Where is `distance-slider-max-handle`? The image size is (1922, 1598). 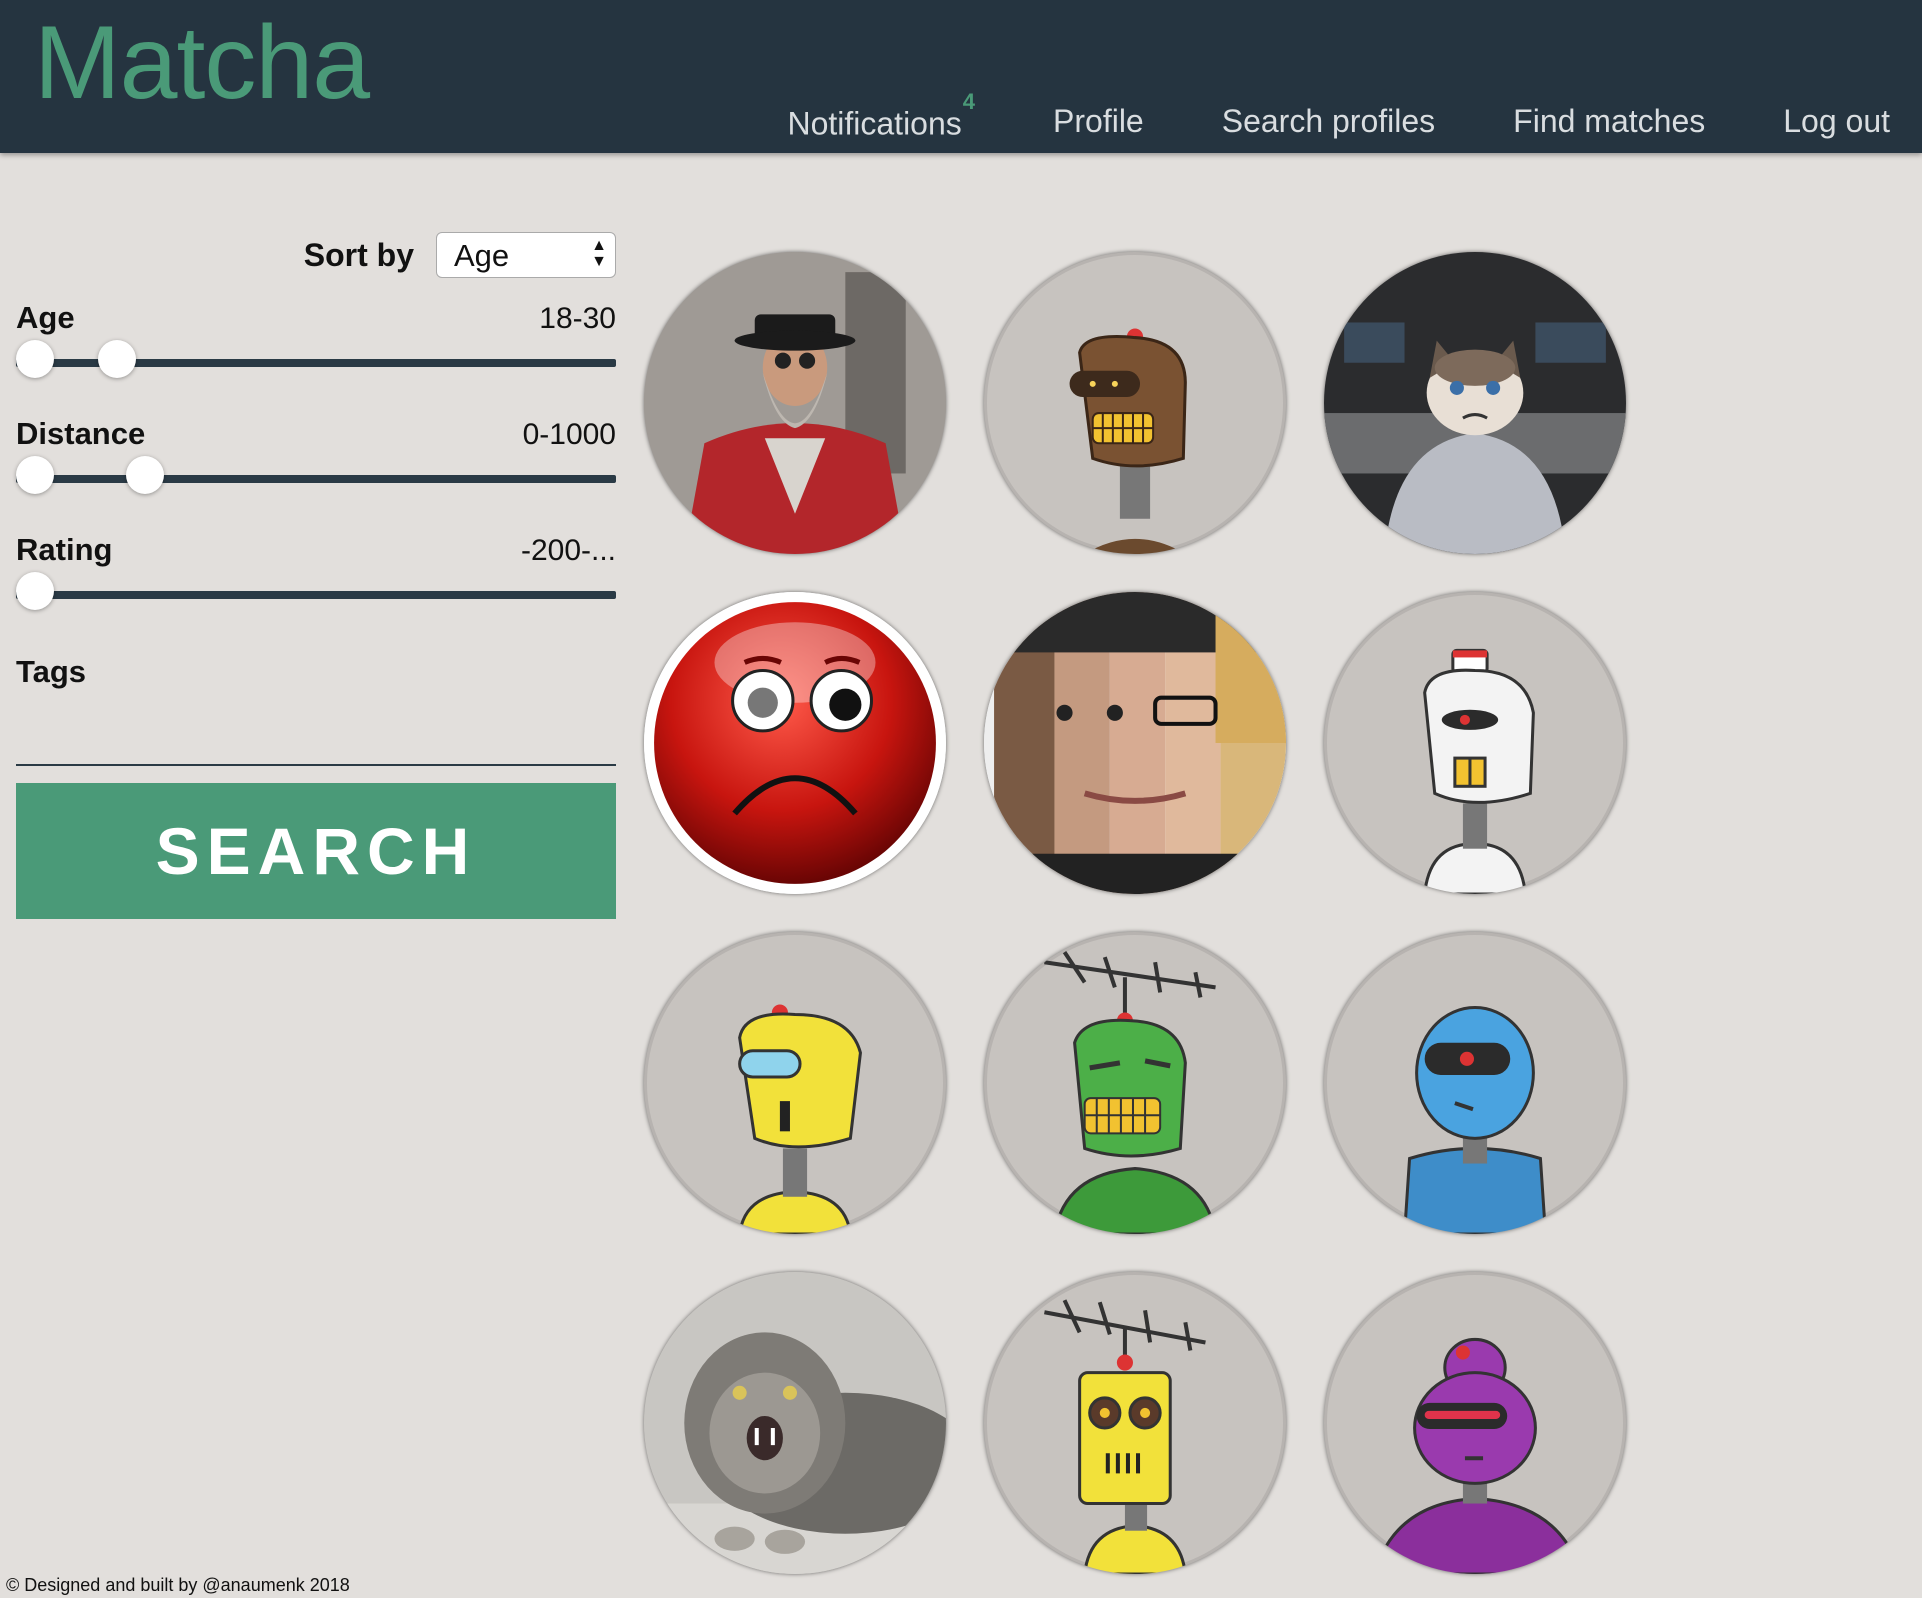 distance-slider-max-handle is located at coordinates (145, 475).